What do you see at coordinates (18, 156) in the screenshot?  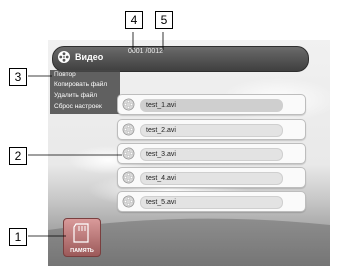 I see `callout-2: 2` at bounding box center [18, 156].